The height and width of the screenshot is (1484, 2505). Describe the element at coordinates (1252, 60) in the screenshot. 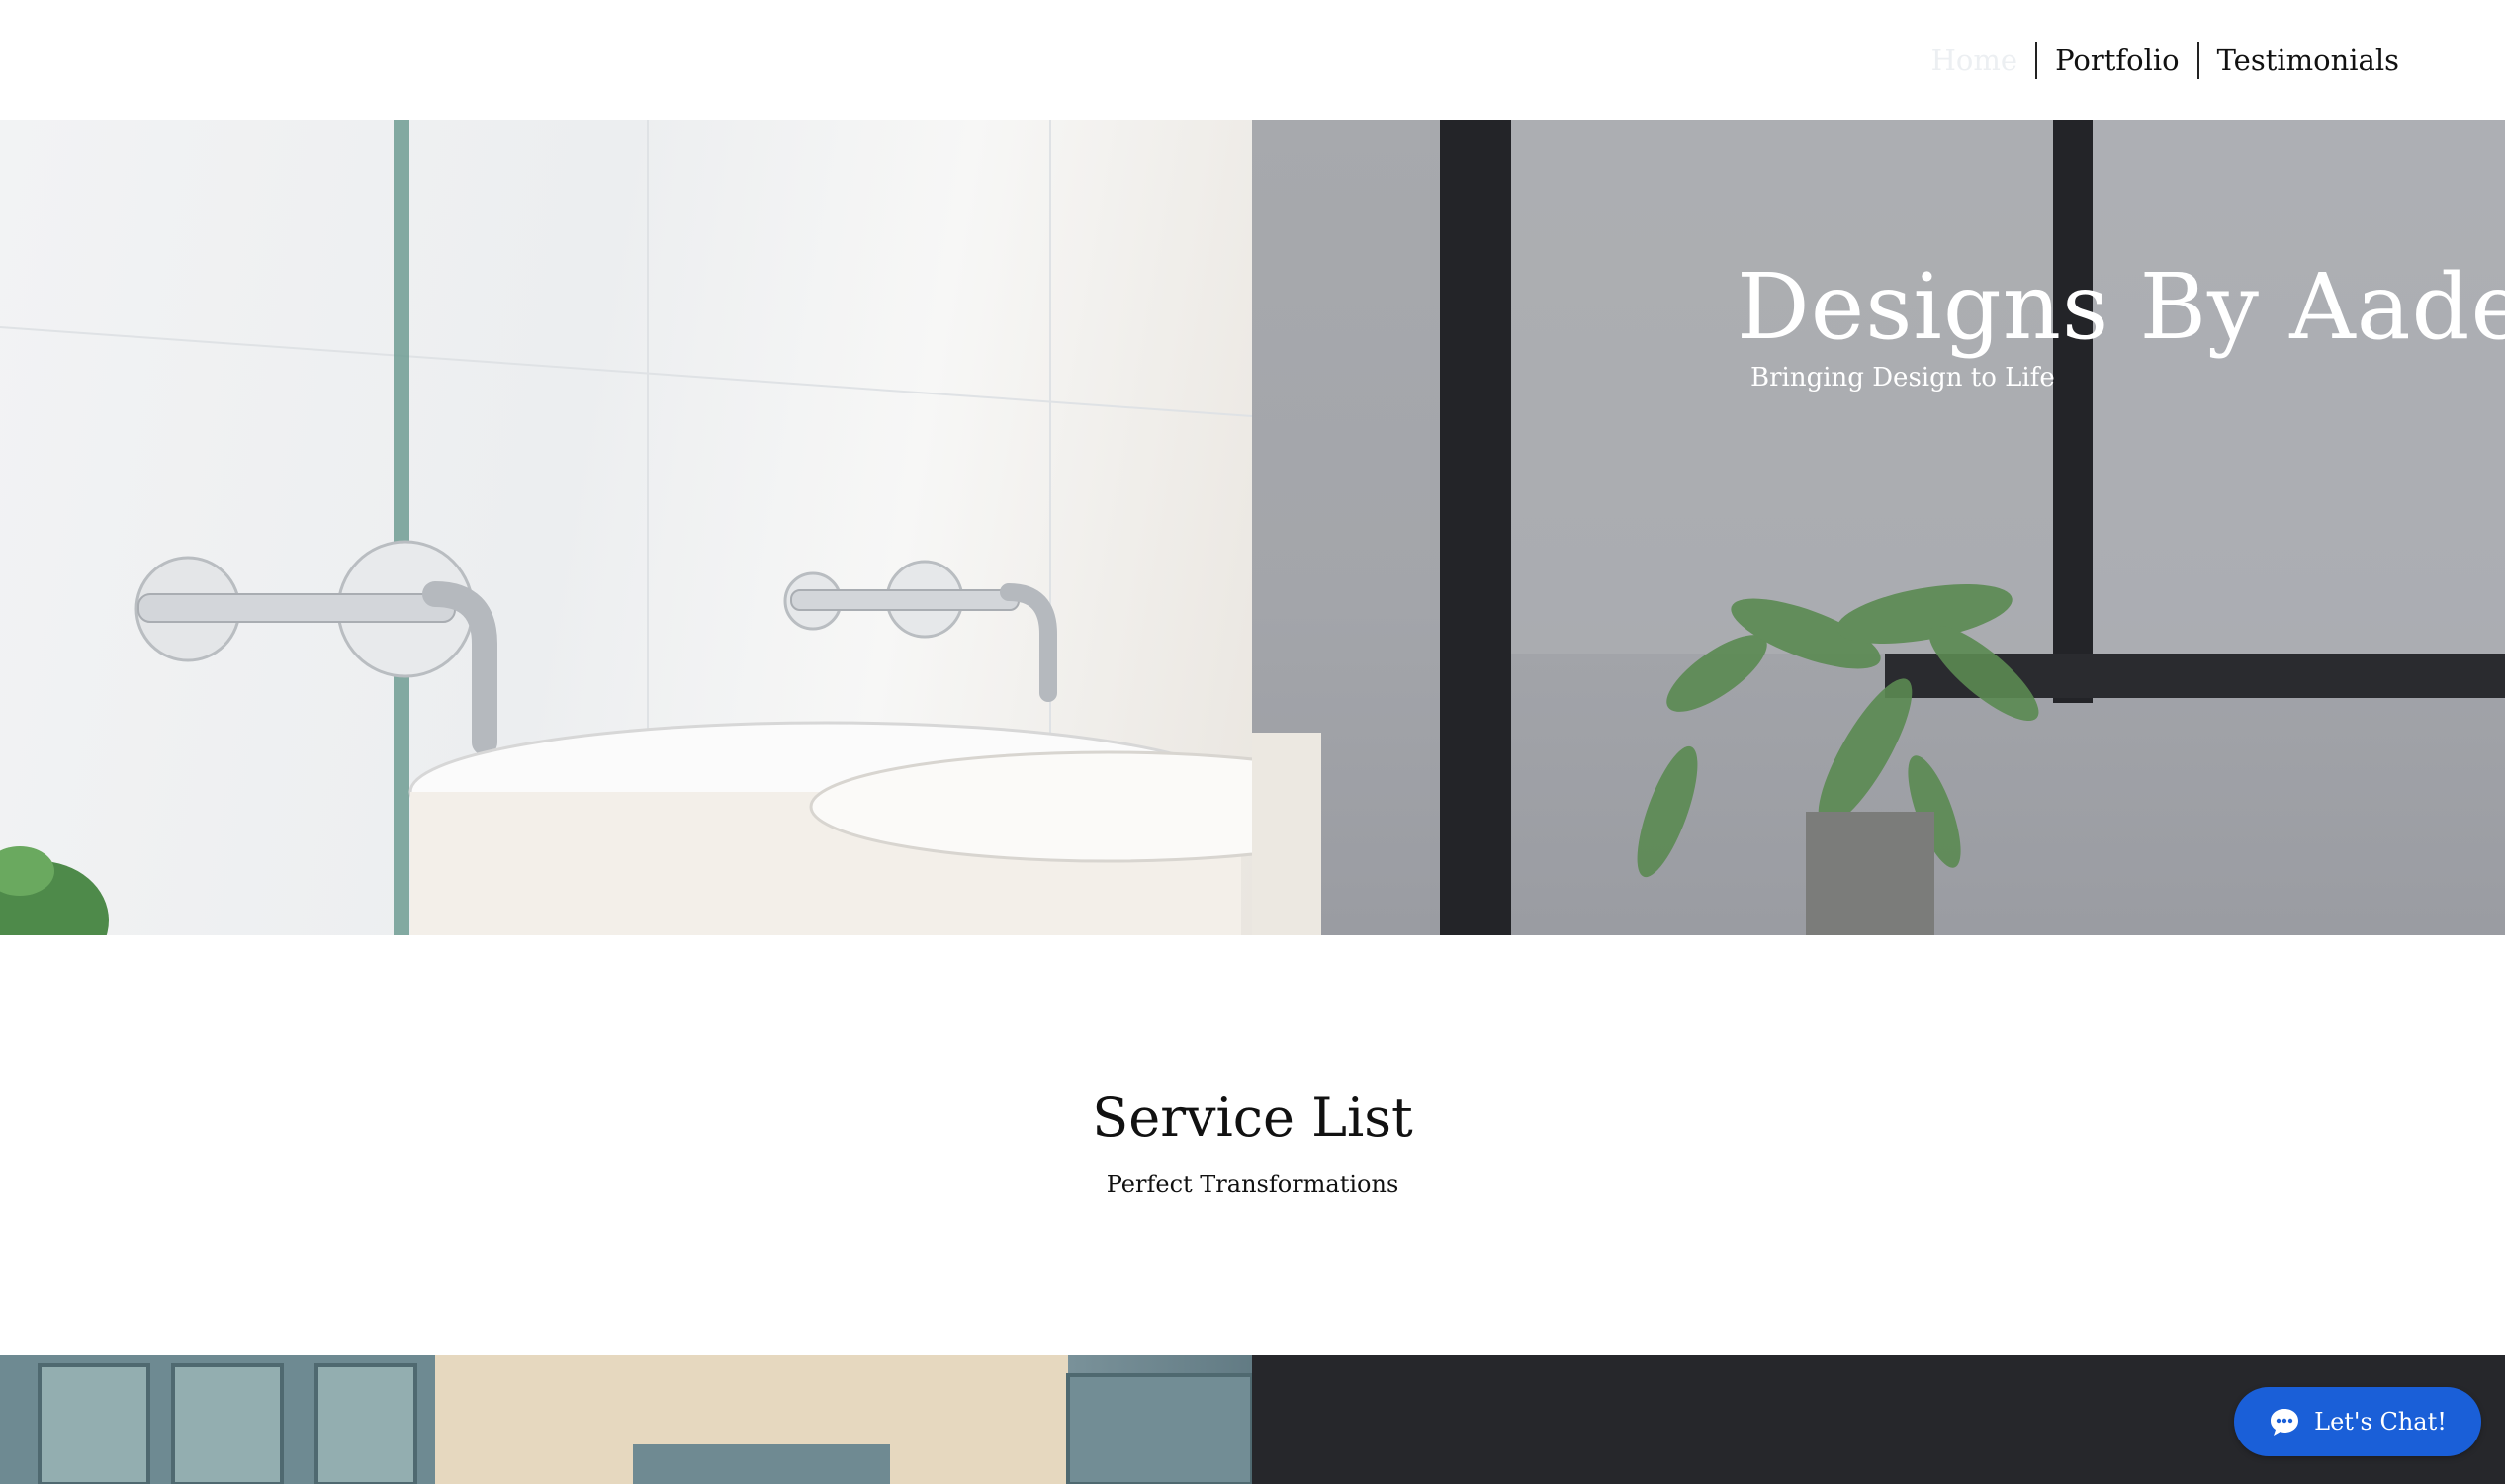

I see `site-header: Home Portfolio Testimonials` at that location.